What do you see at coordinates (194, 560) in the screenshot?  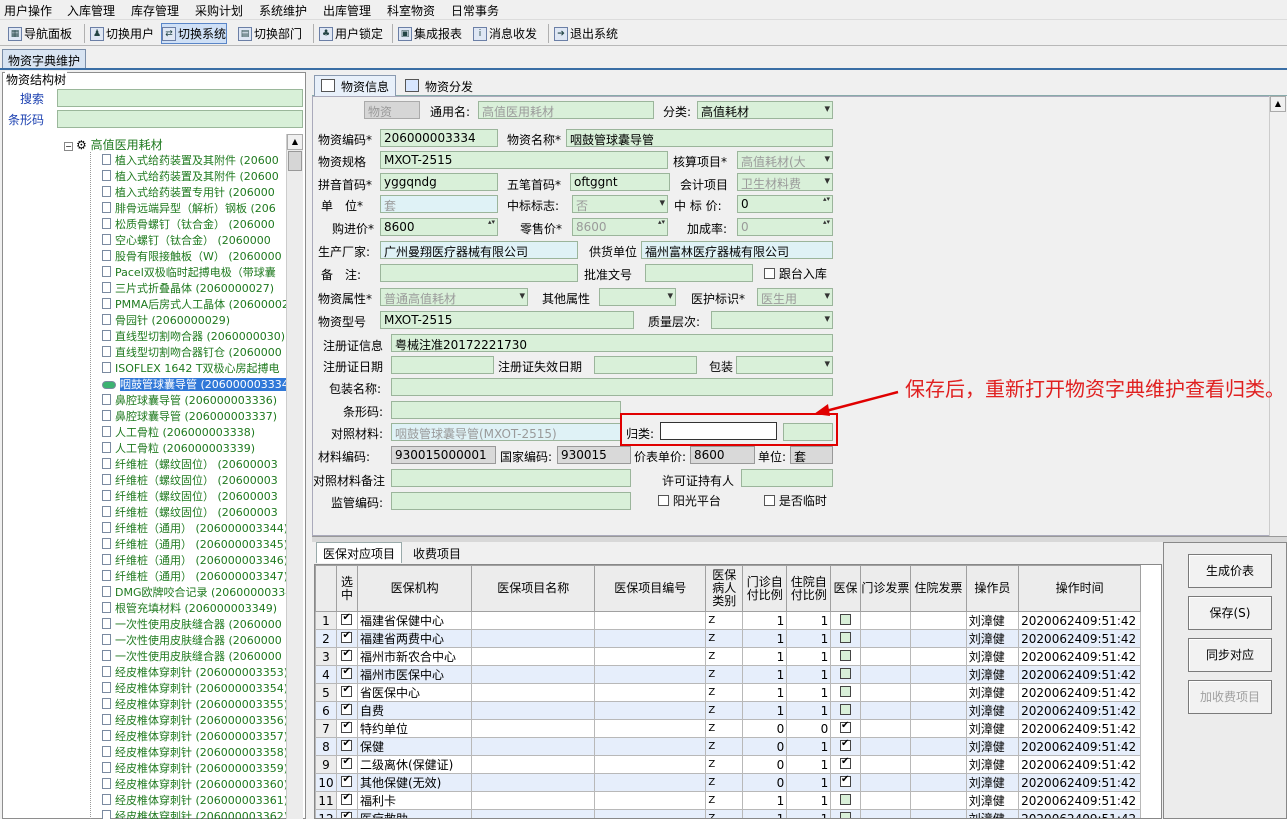 I see `tree-item: 纤维桩（通用） (206000003346)` at bounding box center [194, 560].